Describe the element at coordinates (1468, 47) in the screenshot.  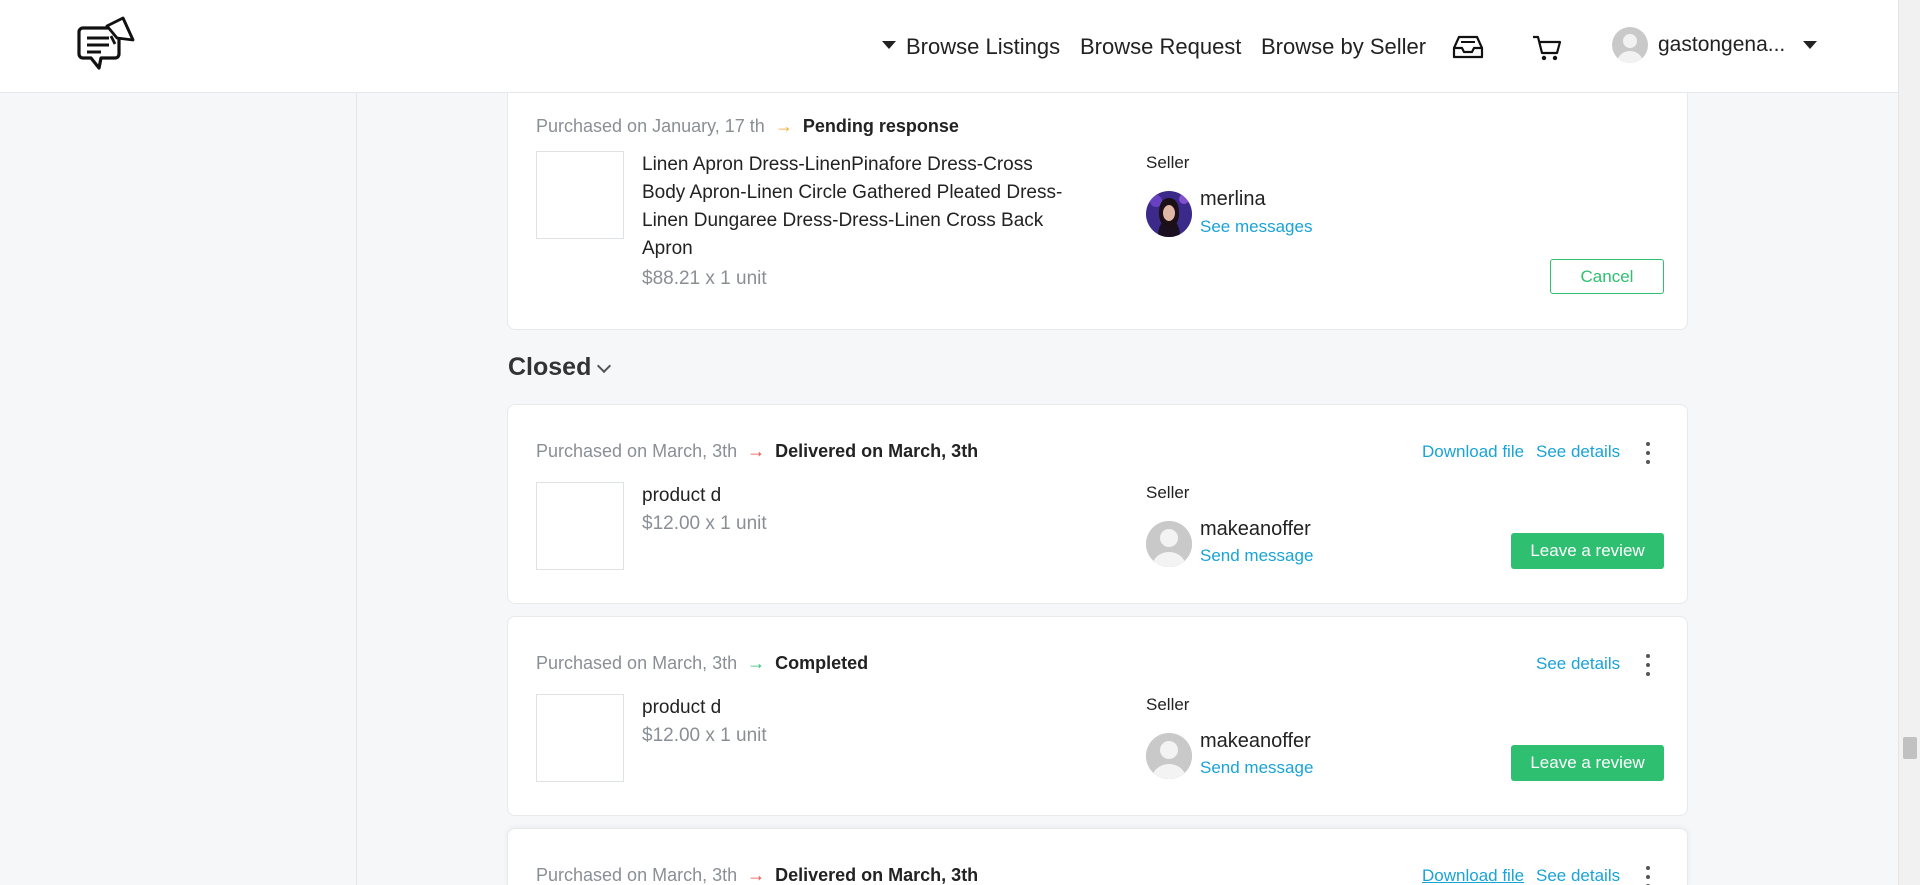
I see `inbox-icon` at that location.